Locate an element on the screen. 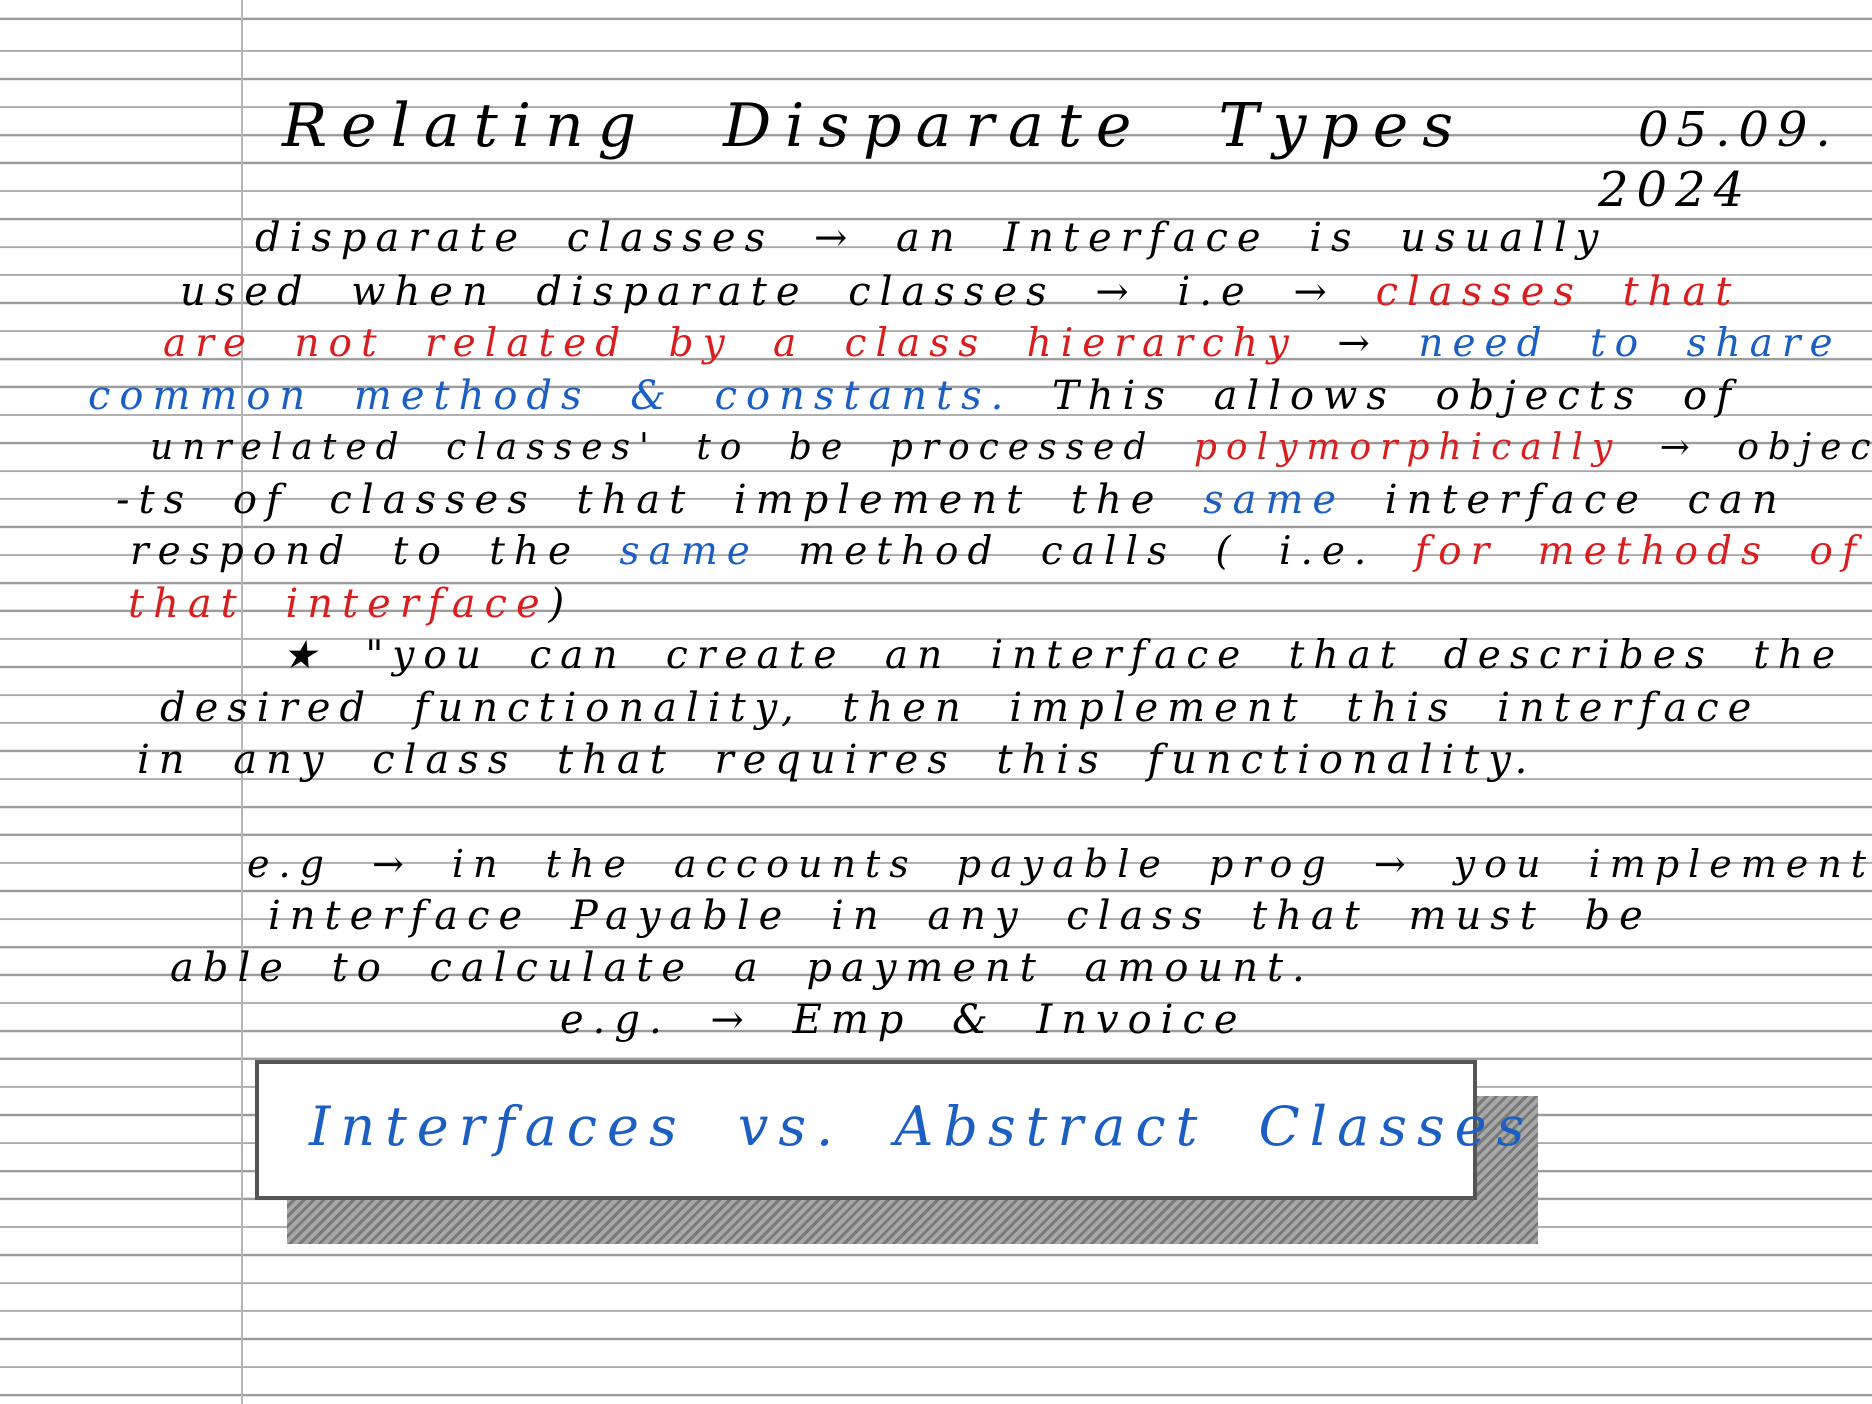  note-title: Relating Disparate Types is located at coordinates (875, 126).